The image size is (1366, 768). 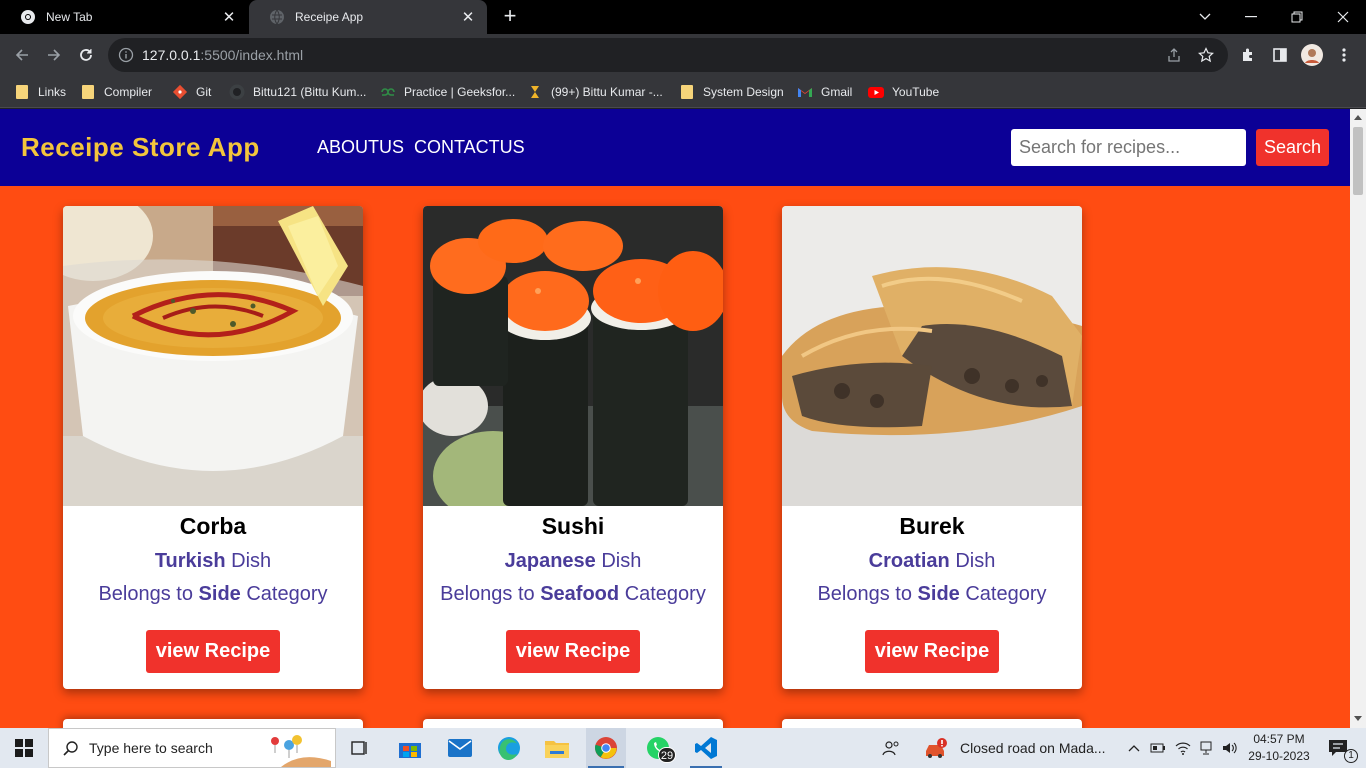 I want to click on recipe-name: Sushi, so click(x=573, y=526).